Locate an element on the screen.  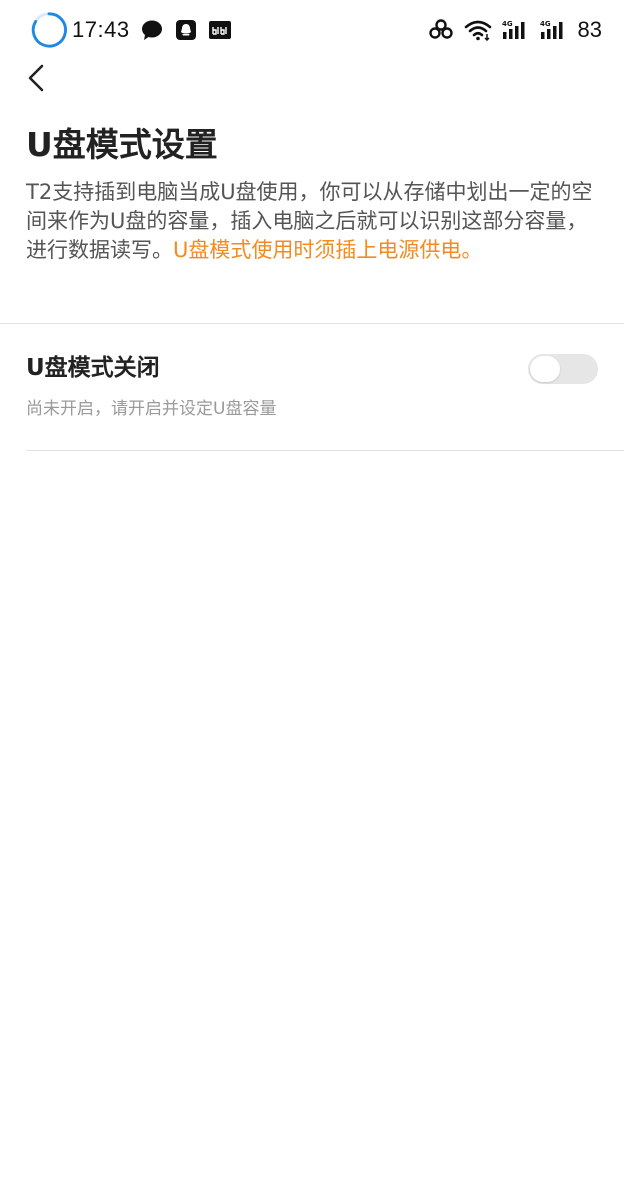
status-bar: 17:43 4G 4G 83 is located at coordinates (312, 30).